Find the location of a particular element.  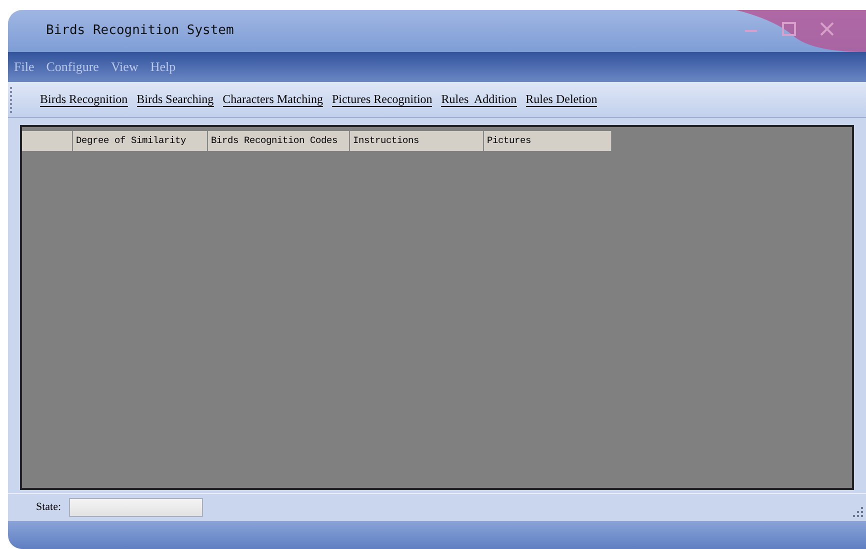

toolbar-link: Rules Deletion is located at coordinates (562, 99).